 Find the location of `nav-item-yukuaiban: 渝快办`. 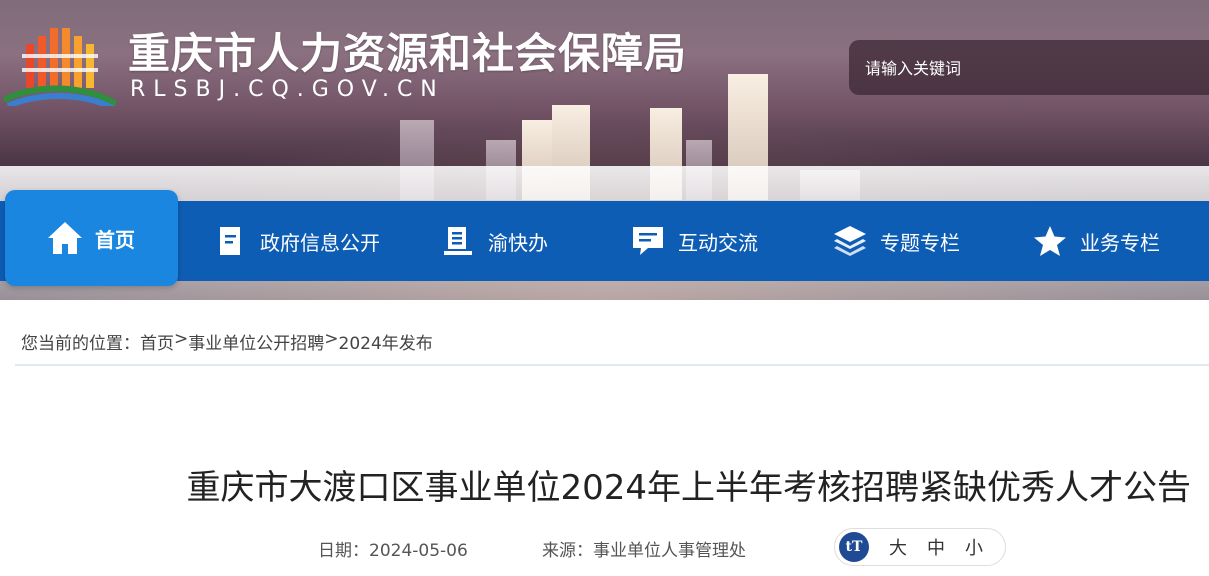

nav-item-yukuaiban: 渝快办 is located at coordinates (493, 241).